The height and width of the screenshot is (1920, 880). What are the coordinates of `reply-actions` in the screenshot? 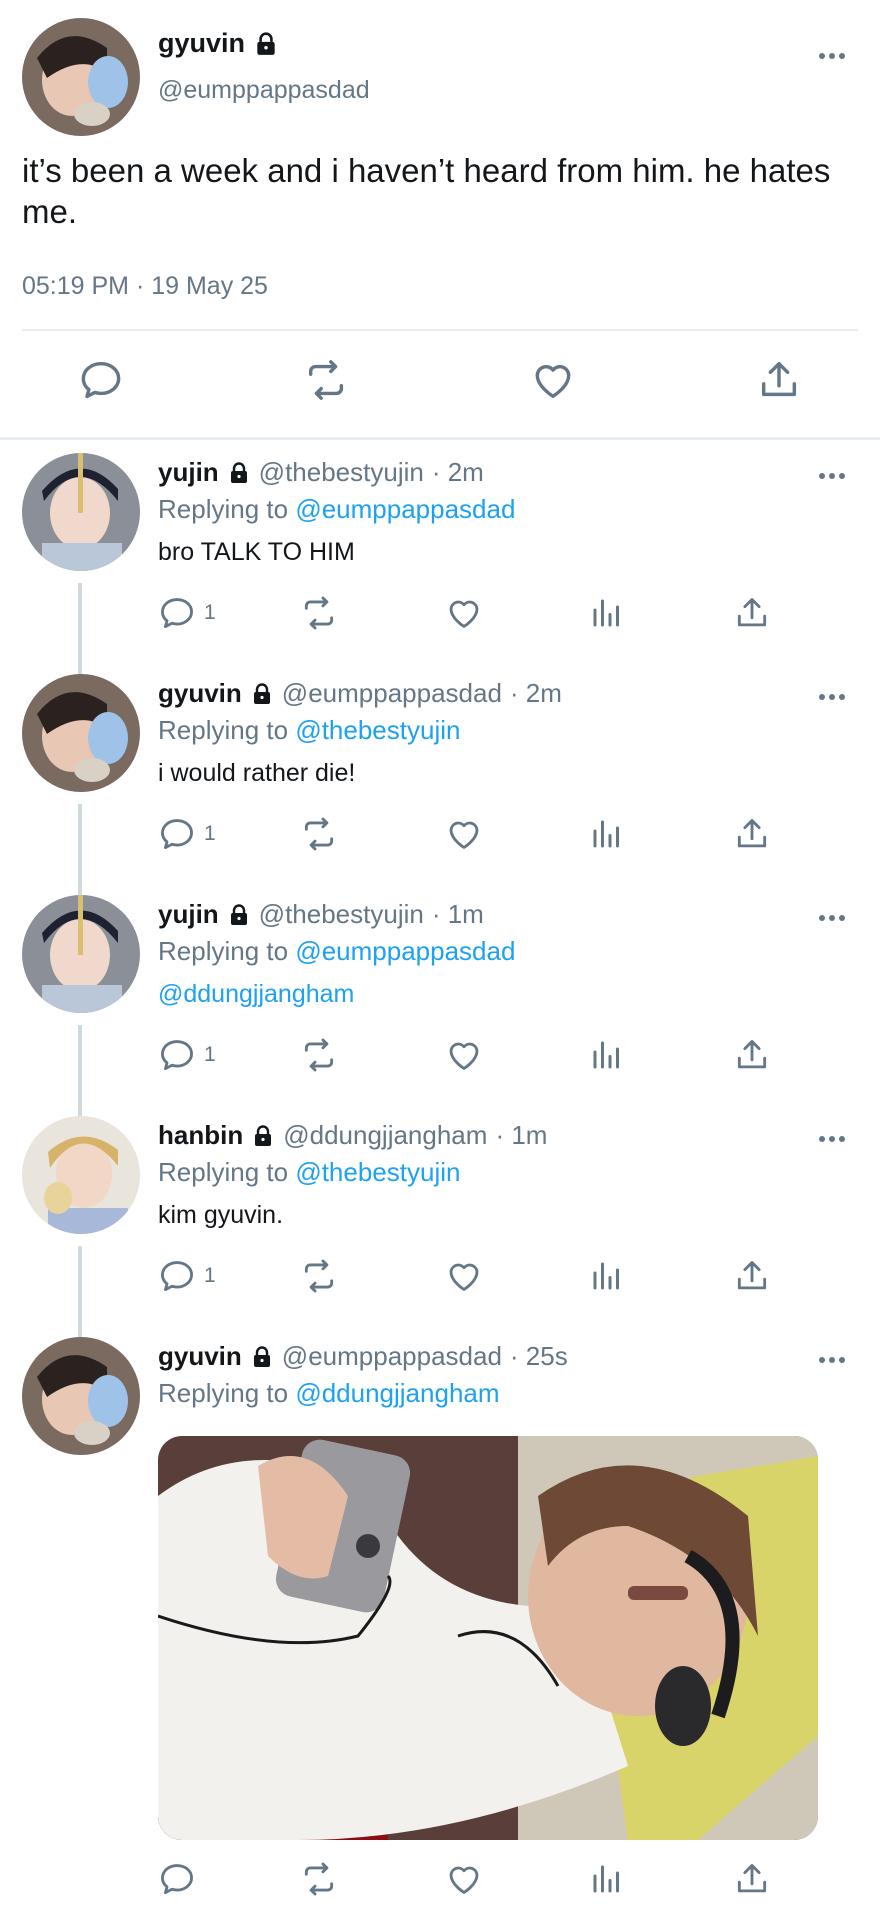 It's located at (478, 1879).